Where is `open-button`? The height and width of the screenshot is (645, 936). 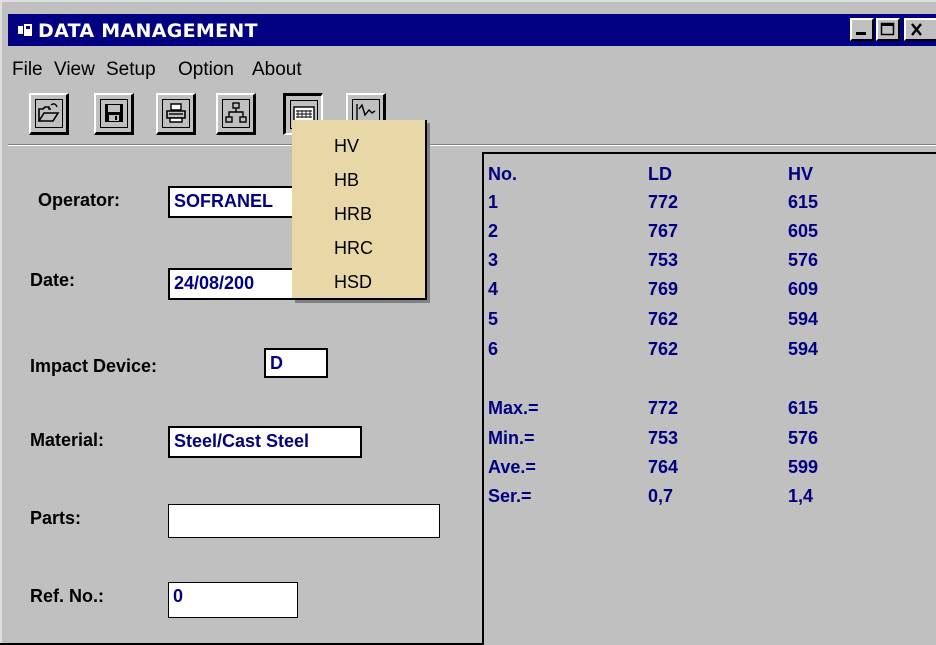 open-button is located at coordinates (49, 114).